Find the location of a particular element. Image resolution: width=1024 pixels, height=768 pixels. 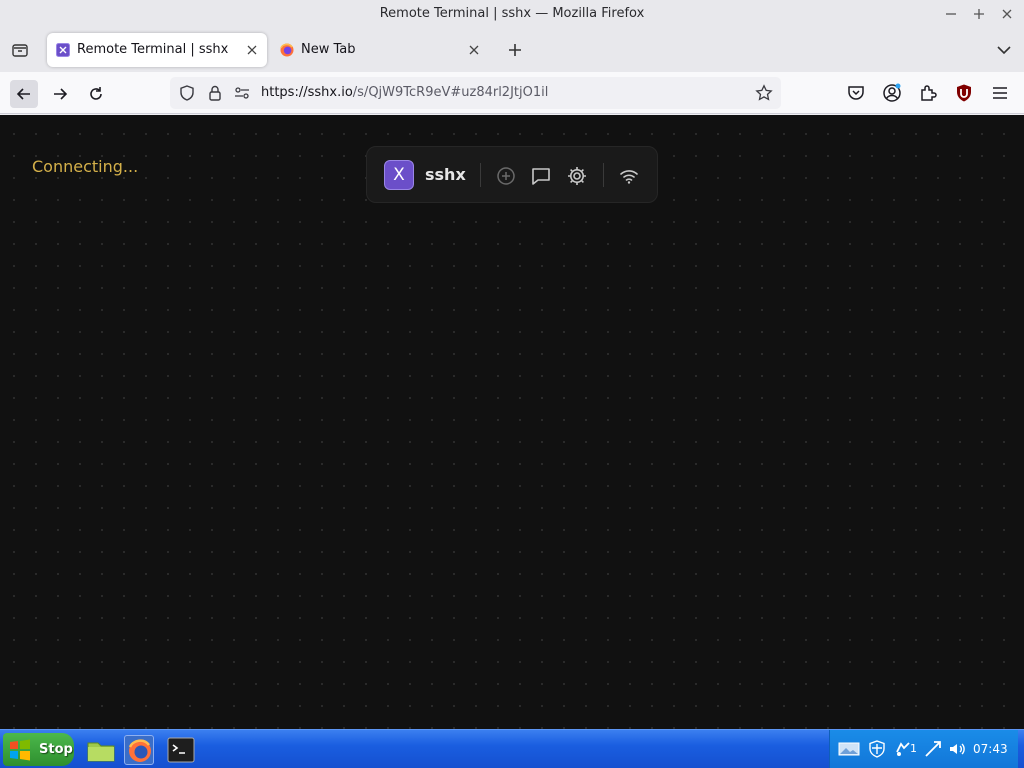

list-all-tabs-chevron-icon is located at coordinates (1004, 50).